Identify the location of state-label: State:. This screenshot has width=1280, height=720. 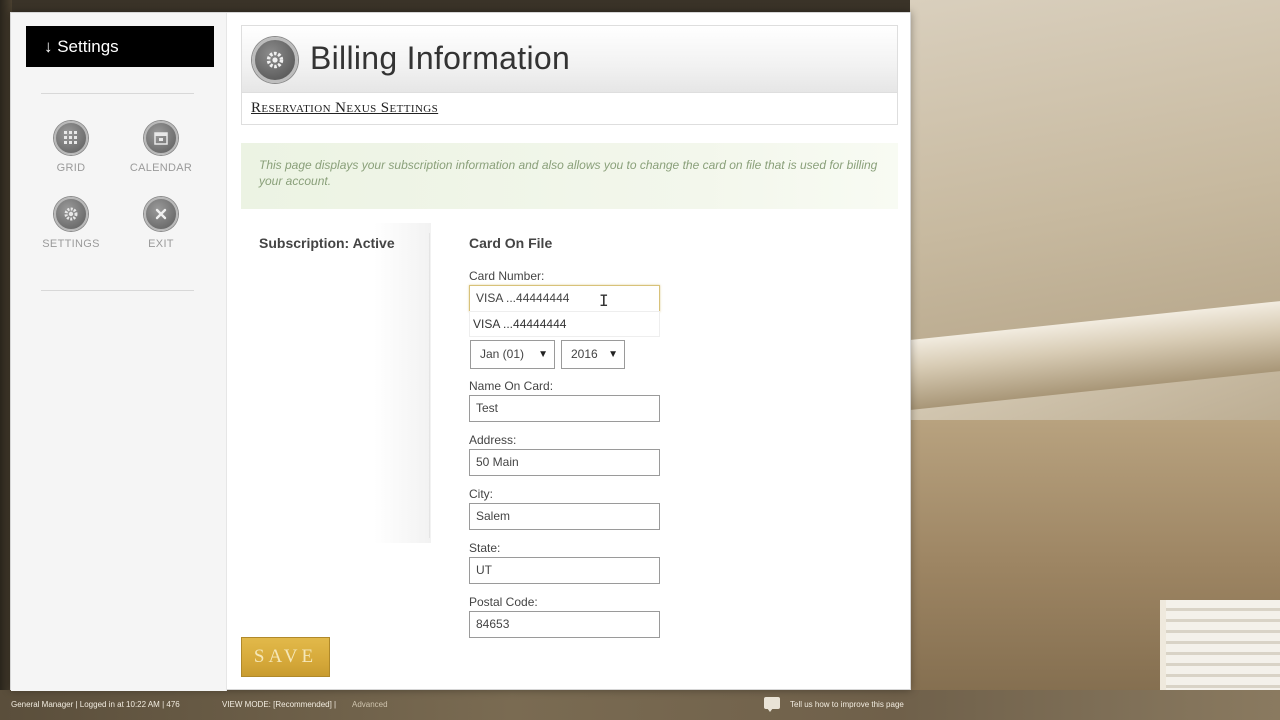
(485, 548).